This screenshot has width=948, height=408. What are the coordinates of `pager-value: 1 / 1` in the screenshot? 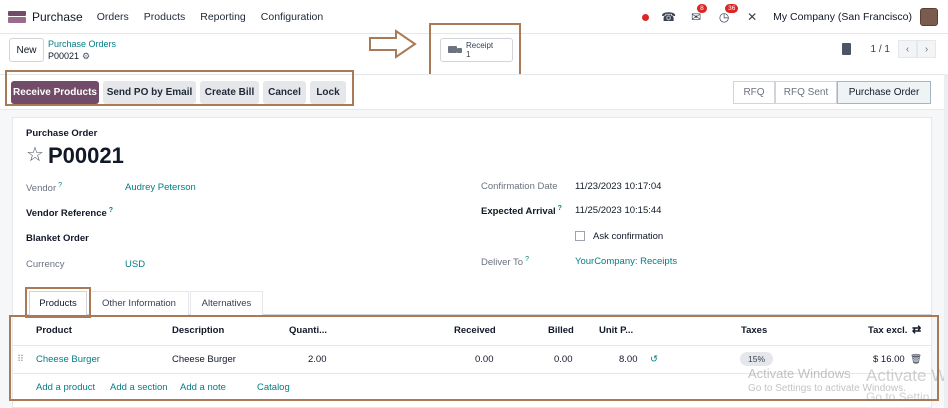 It's located at (880, 49).